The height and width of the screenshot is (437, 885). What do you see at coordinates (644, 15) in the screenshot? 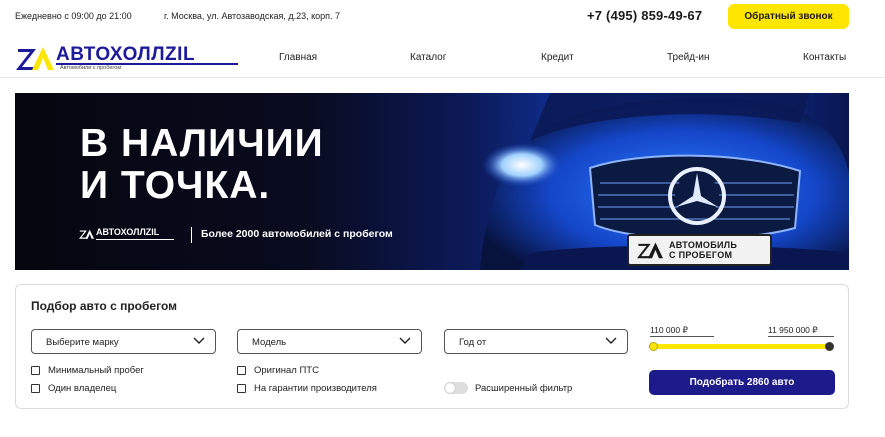
I see `phone-link: +7 (495) 859-49-67` at bounding box center [644, 15].